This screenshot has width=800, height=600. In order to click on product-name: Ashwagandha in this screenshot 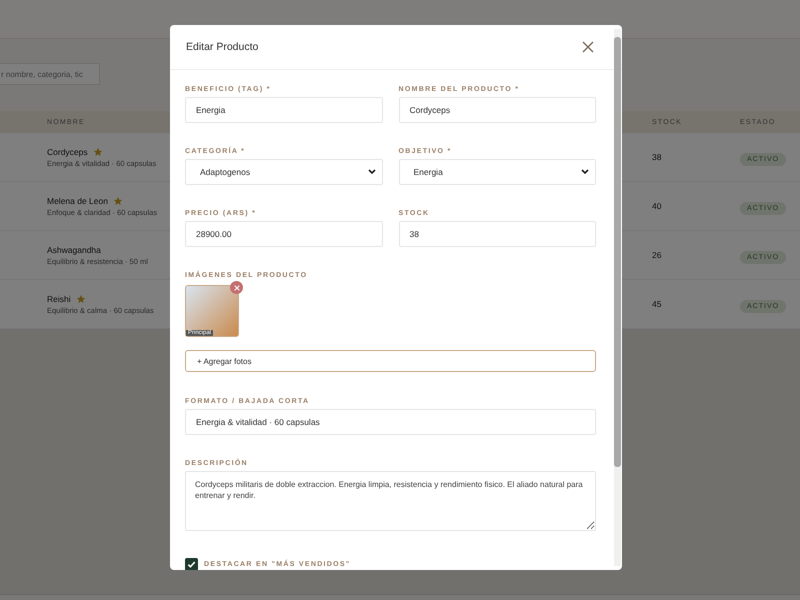, I will do `click(74, 249)`.